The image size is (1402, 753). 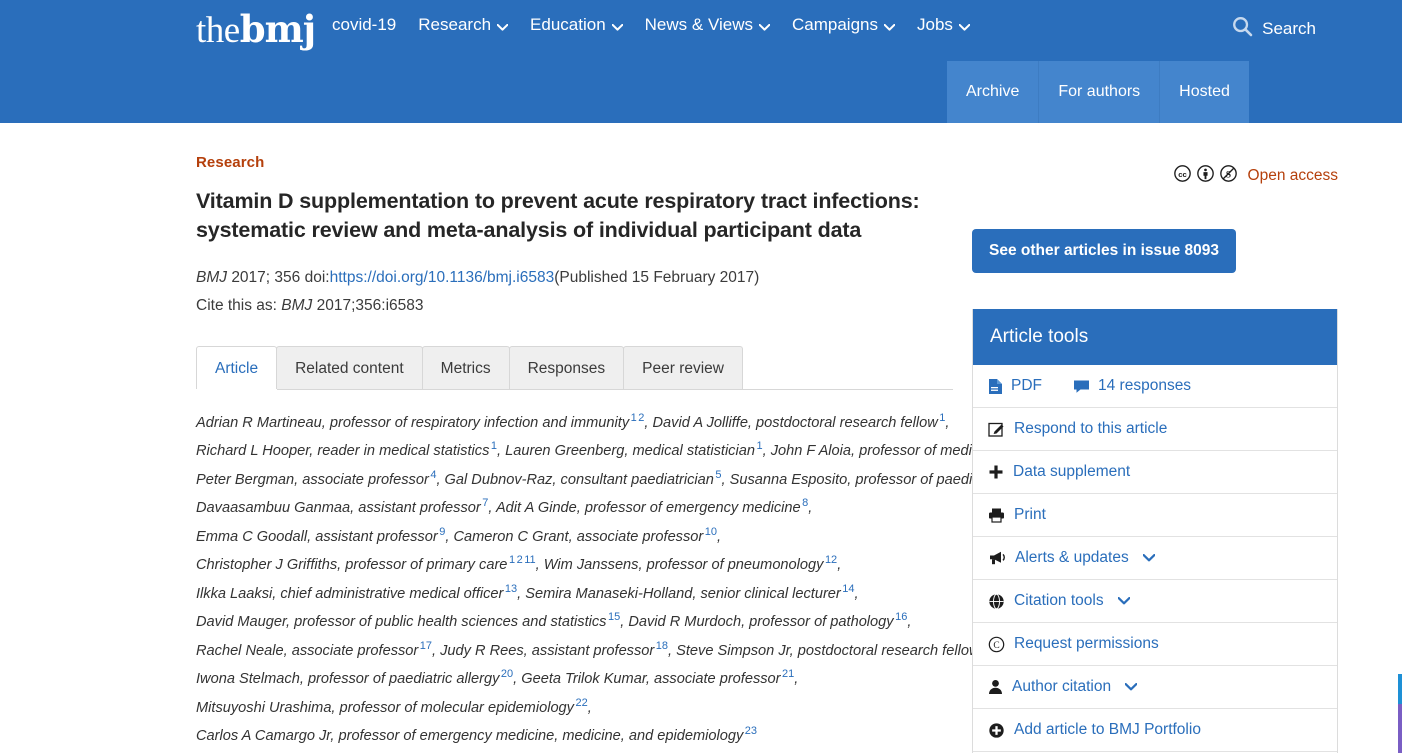 I want to click on responses-link: 14 responses, so click(x=1132, y=386).